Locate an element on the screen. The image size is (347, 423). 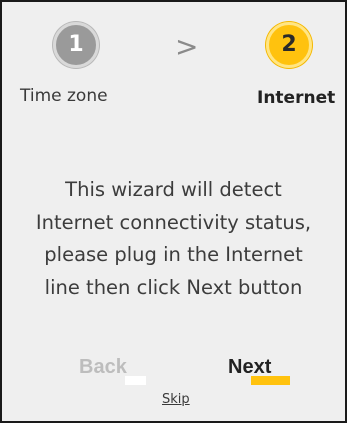
step-2-number: 2 is located at coordinates (289, 44).